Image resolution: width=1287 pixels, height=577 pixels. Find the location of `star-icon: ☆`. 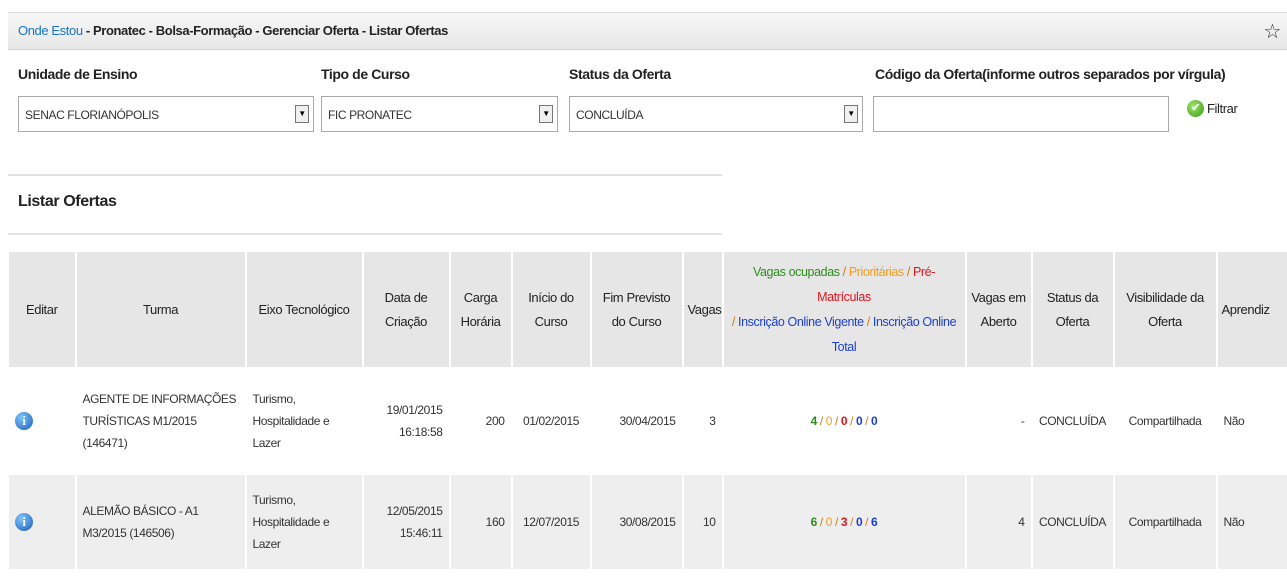

star-icon: ☆ is located at coordinates (1272, 31).